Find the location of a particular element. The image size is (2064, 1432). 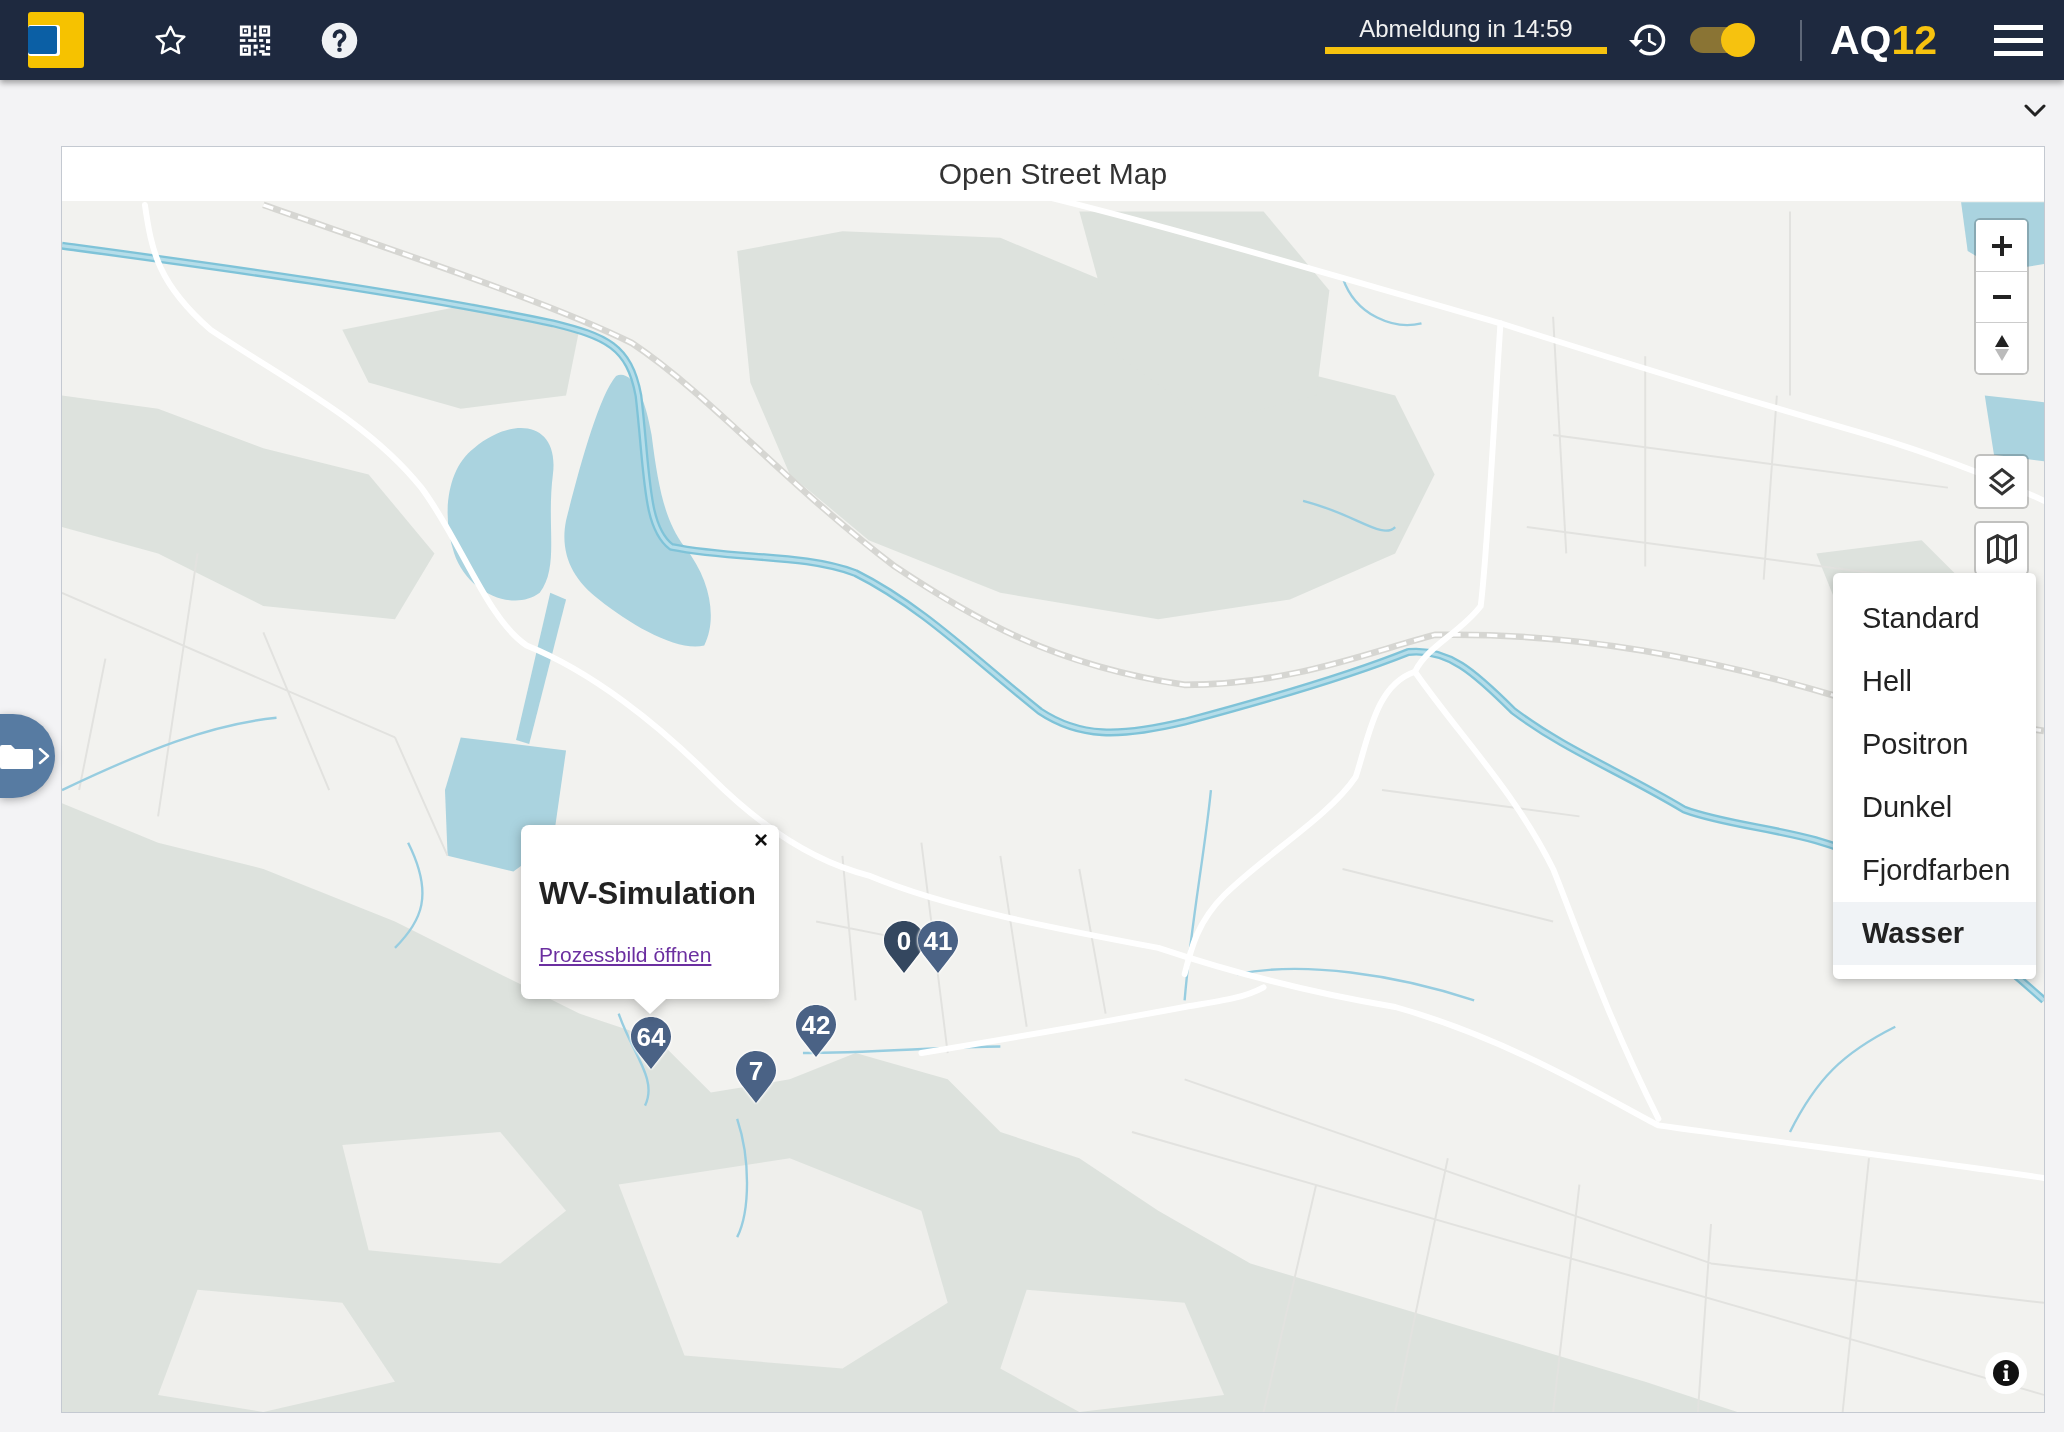

popup-title: WV-Simulation is located at coordinates (648, 893).